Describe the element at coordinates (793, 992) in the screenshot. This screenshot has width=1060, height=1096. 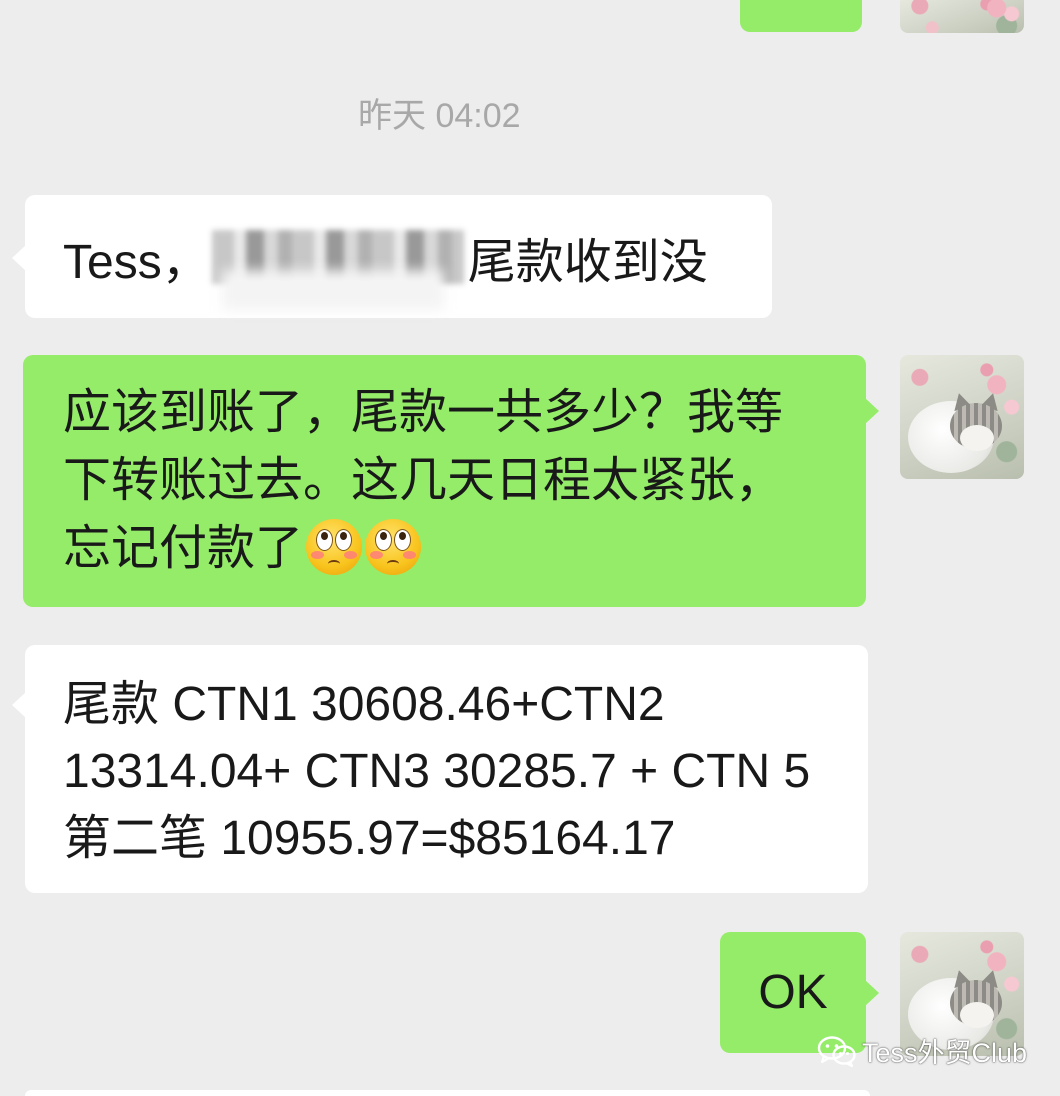
I see `message-text: OK` at that location.